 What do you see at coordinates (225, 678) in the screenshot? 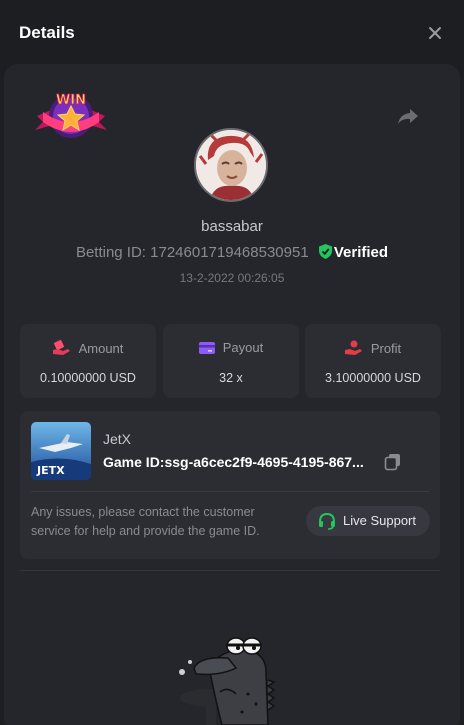
I see `mascot-illustration` at bounding box center [225, 678].